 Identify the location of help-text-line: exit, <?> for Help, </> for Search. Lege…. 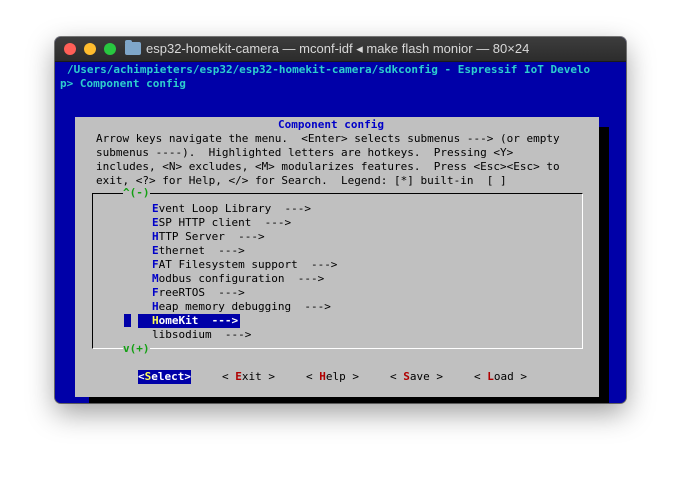
(301, 180).